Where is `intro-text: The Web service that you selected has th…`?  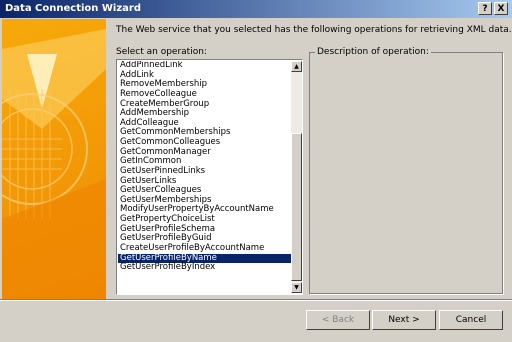
intro-text: The Web service that you selected has th… is located at coordinates (314, 30).